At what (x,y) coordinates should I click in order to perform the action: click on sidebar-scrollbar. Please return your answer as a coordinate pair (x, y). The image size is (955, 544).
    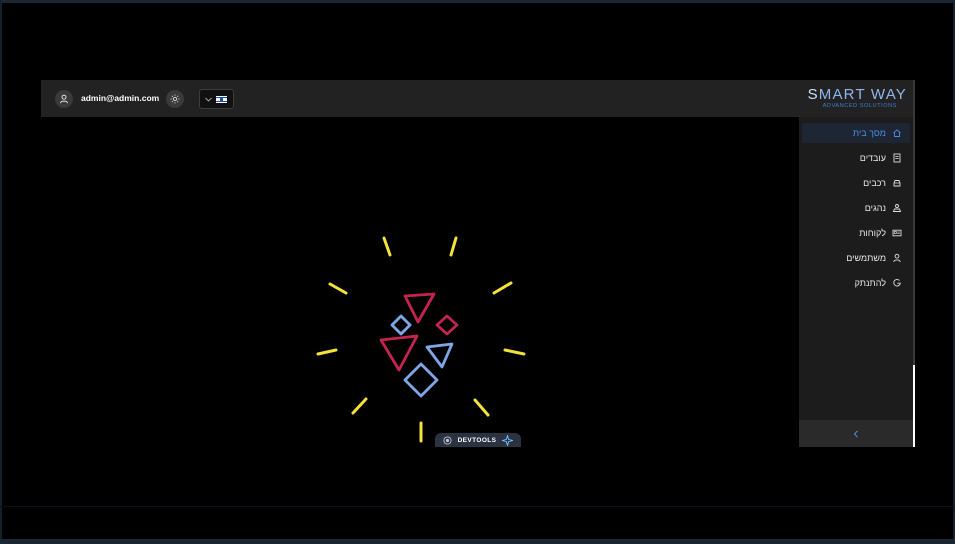
    Looking at the image, I should click on (914, 263).